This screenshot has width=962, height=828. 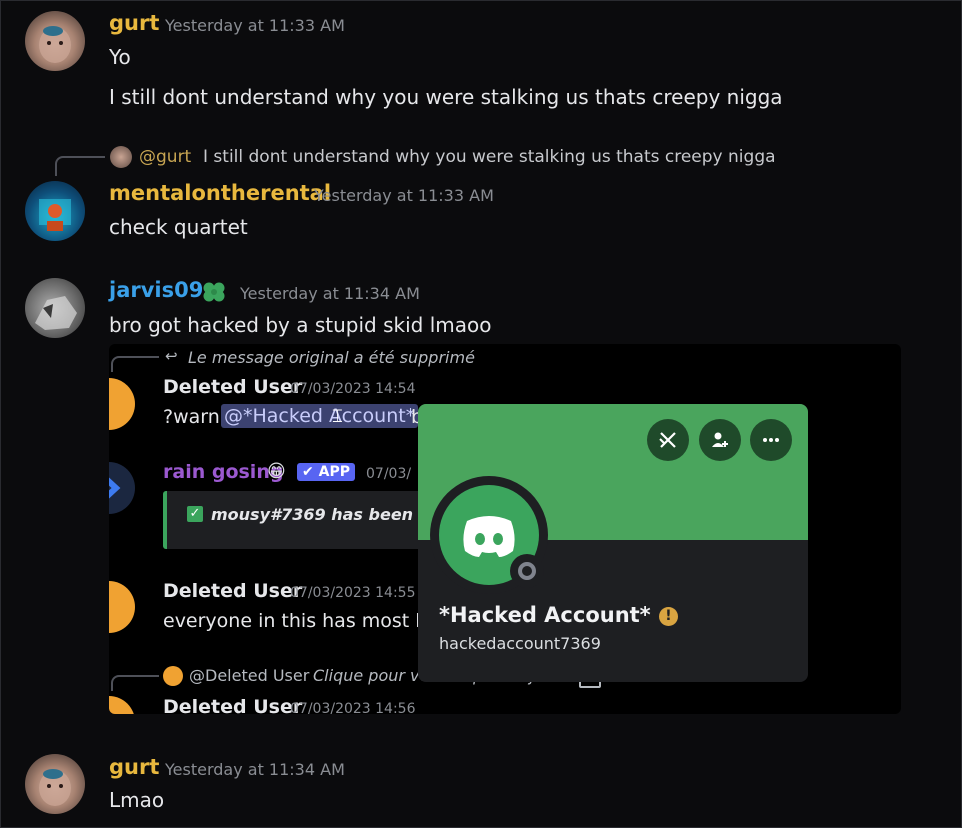 What do you see at coordinates (178, 227) in the screenshot?
I see `message-text: check quartet` at bounding box center [178, 227].